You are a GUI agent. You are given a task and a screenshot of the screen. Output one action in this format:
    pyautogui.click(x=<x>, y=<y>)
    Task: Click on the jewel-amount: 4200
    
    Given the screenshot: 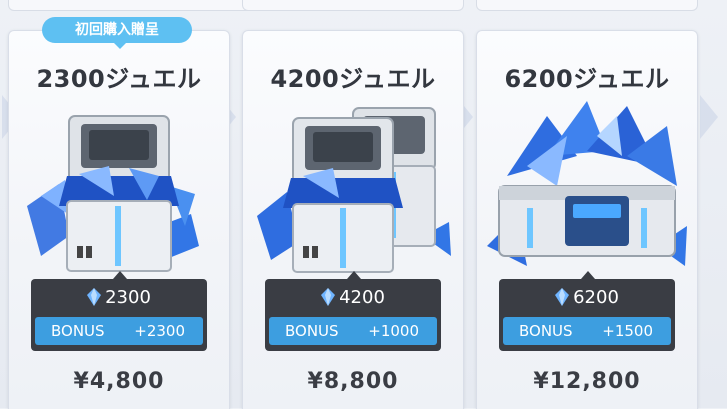 What is the action you would take?
    pyautogui.click(x=362, y=297)
    